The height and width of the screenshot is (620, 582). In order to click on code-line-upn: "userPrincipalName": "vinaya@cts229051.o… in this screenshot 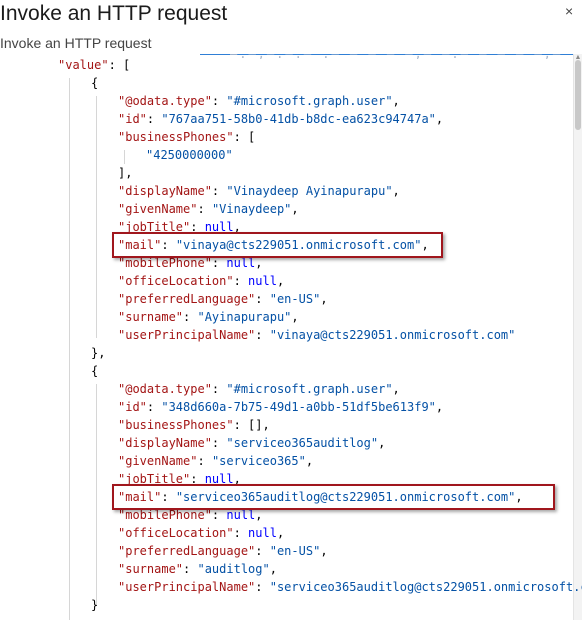, I will do `click(317, 335)`.